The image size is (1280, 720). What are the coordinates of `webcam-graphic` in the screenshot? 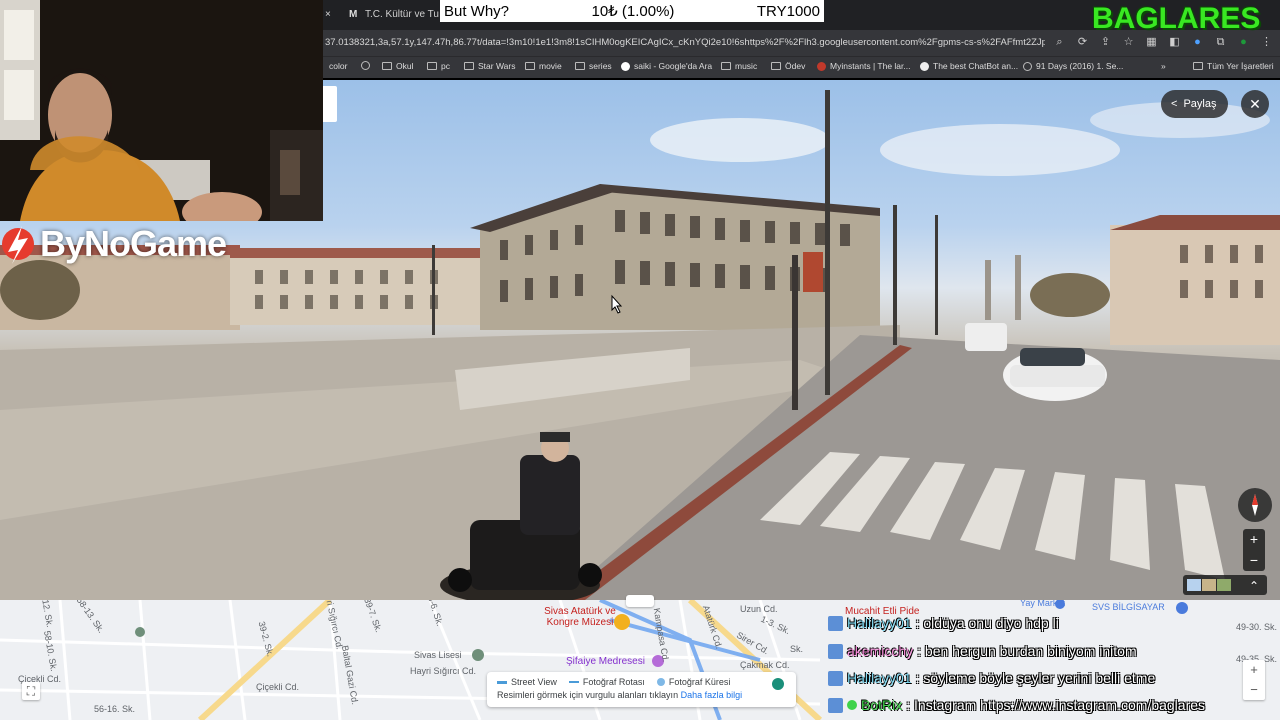 It's located at (161, 110).